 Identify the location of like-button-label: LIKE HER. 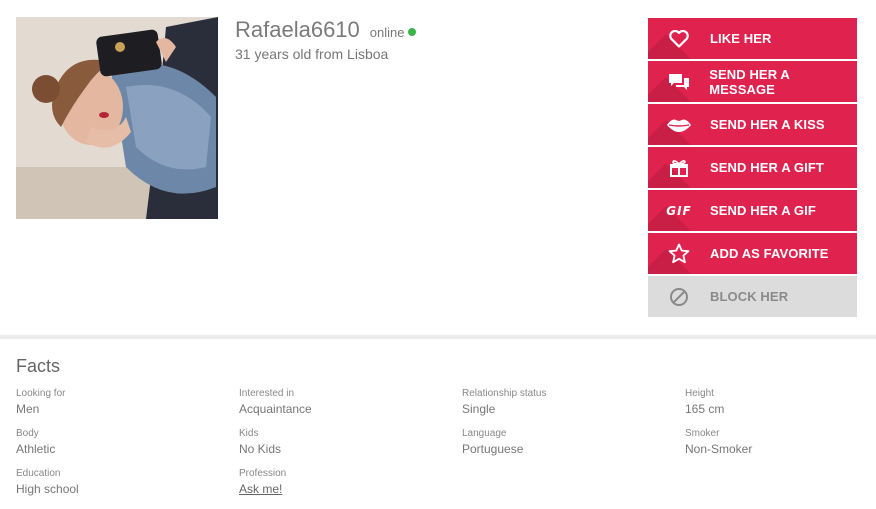
(741, 38).